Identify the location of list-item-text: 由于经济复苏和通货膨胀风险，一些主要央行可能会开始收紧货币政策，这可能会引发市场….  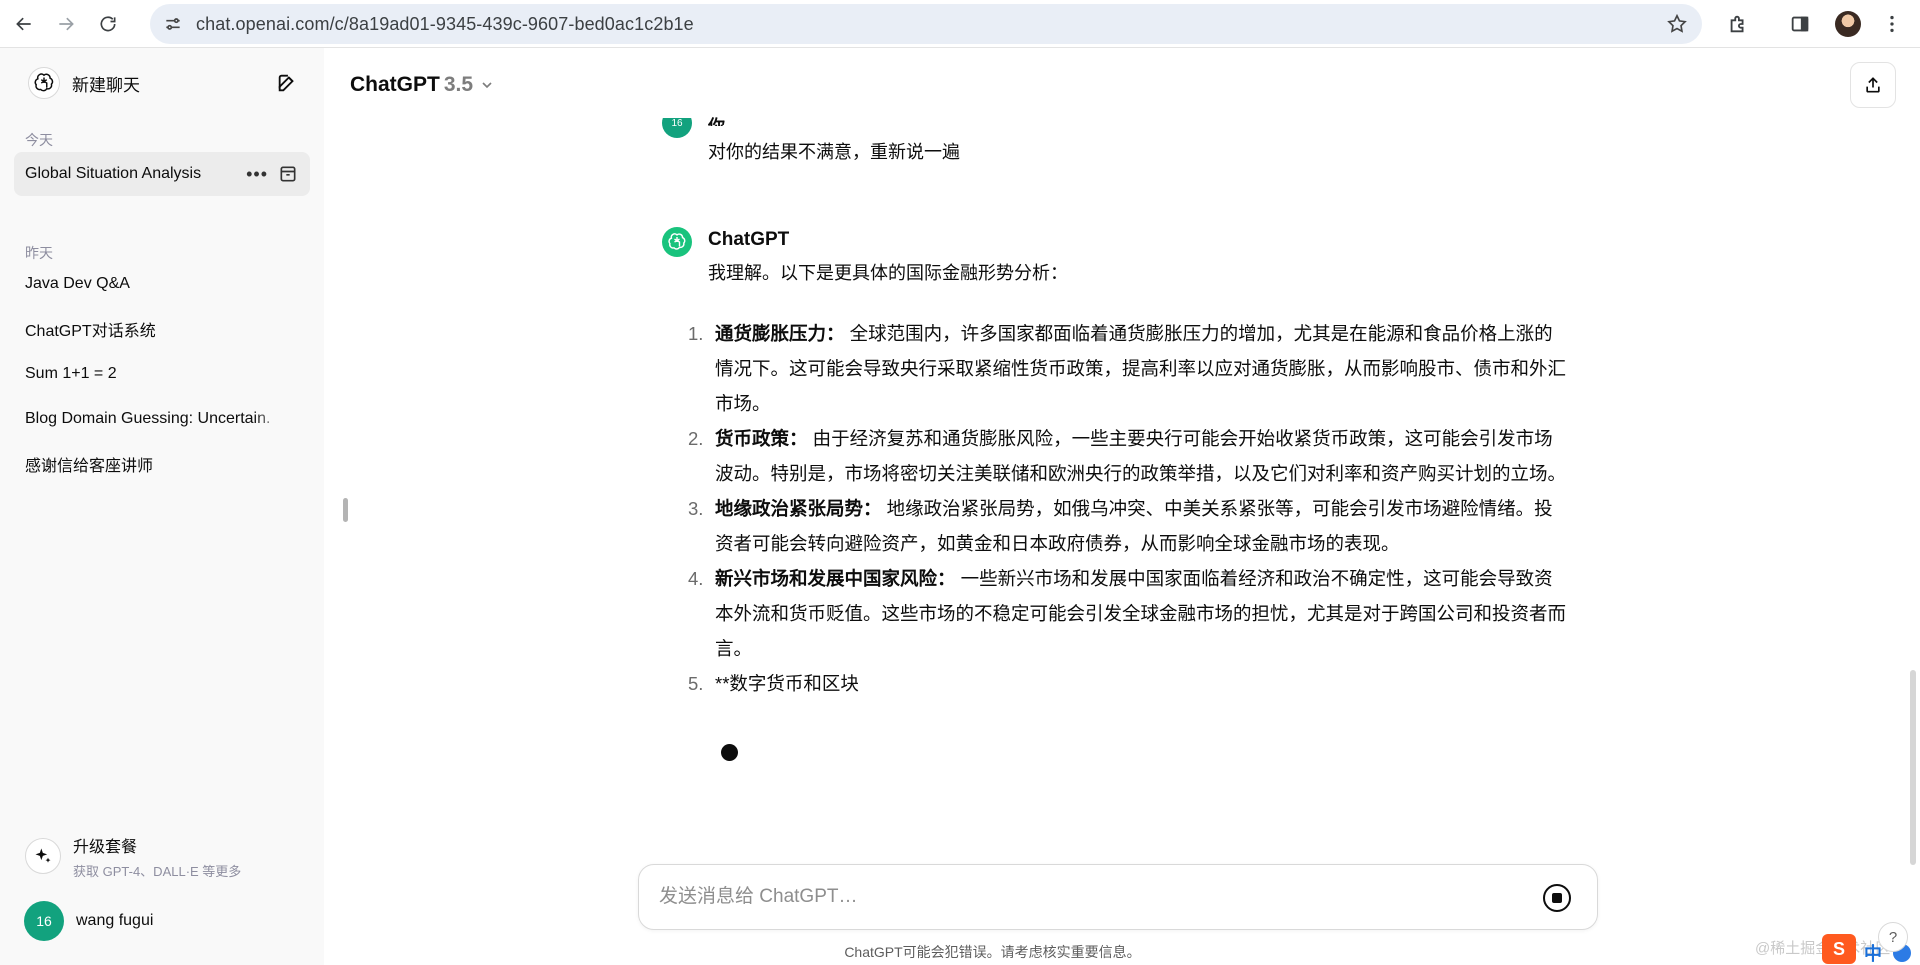
(1141, 456).